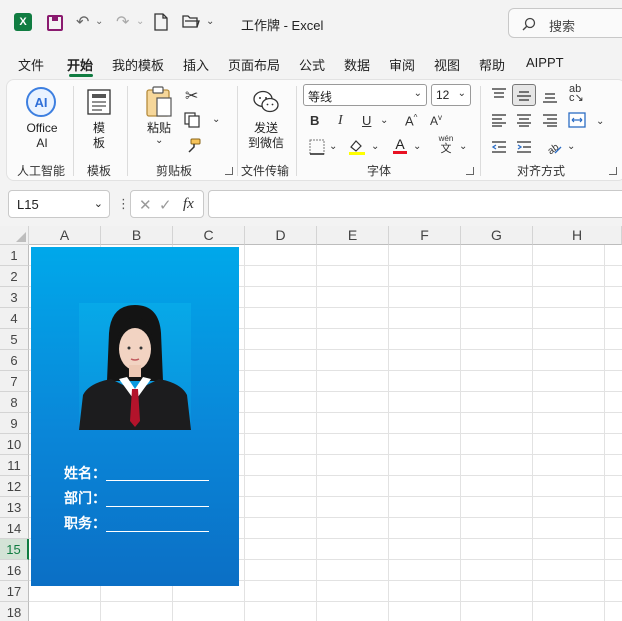  Describe the element at coordinates (191, 96) in the screenshot. I see `cut-icon: ✂` at that location.